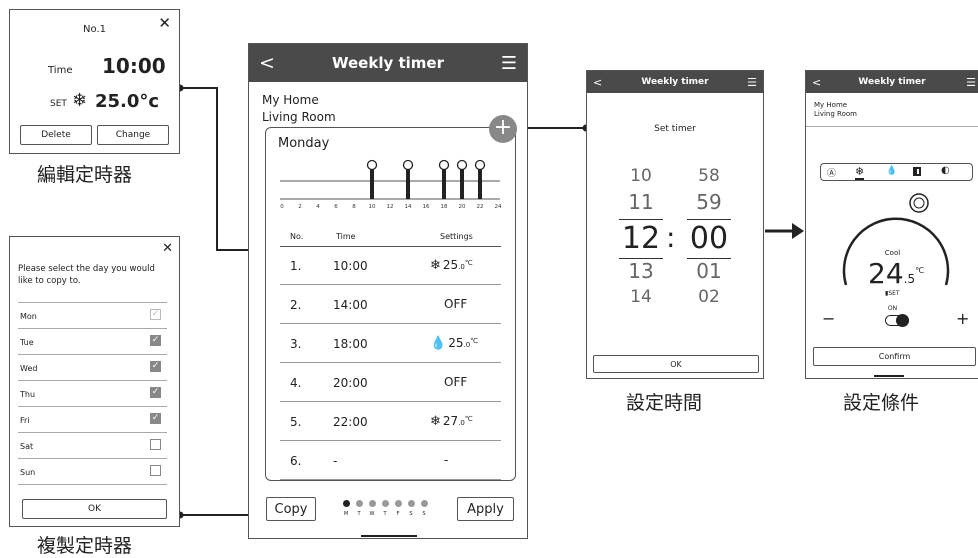 The height and width of the screenshot is (558, 978). I want to click on row-temp: 27, so click(450, 421).